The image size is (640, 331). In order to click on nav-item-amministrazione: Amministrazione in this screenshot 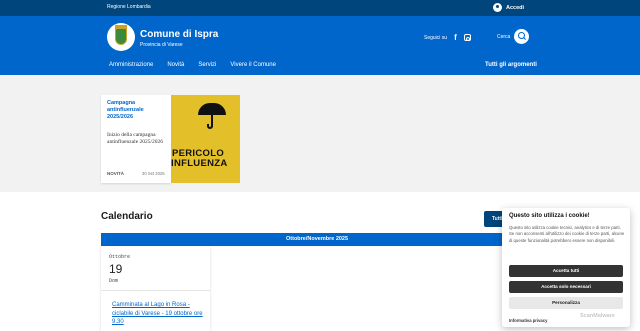, I will do `click(131, 65)`.